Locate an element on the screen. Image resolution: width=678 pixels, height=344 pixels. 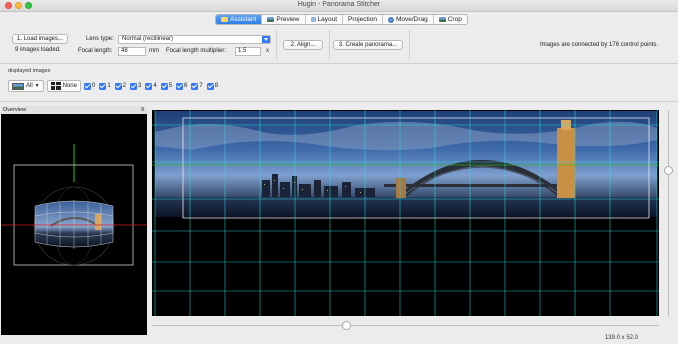
tab-assistant: Assistant is located at coordinates (239, 19).